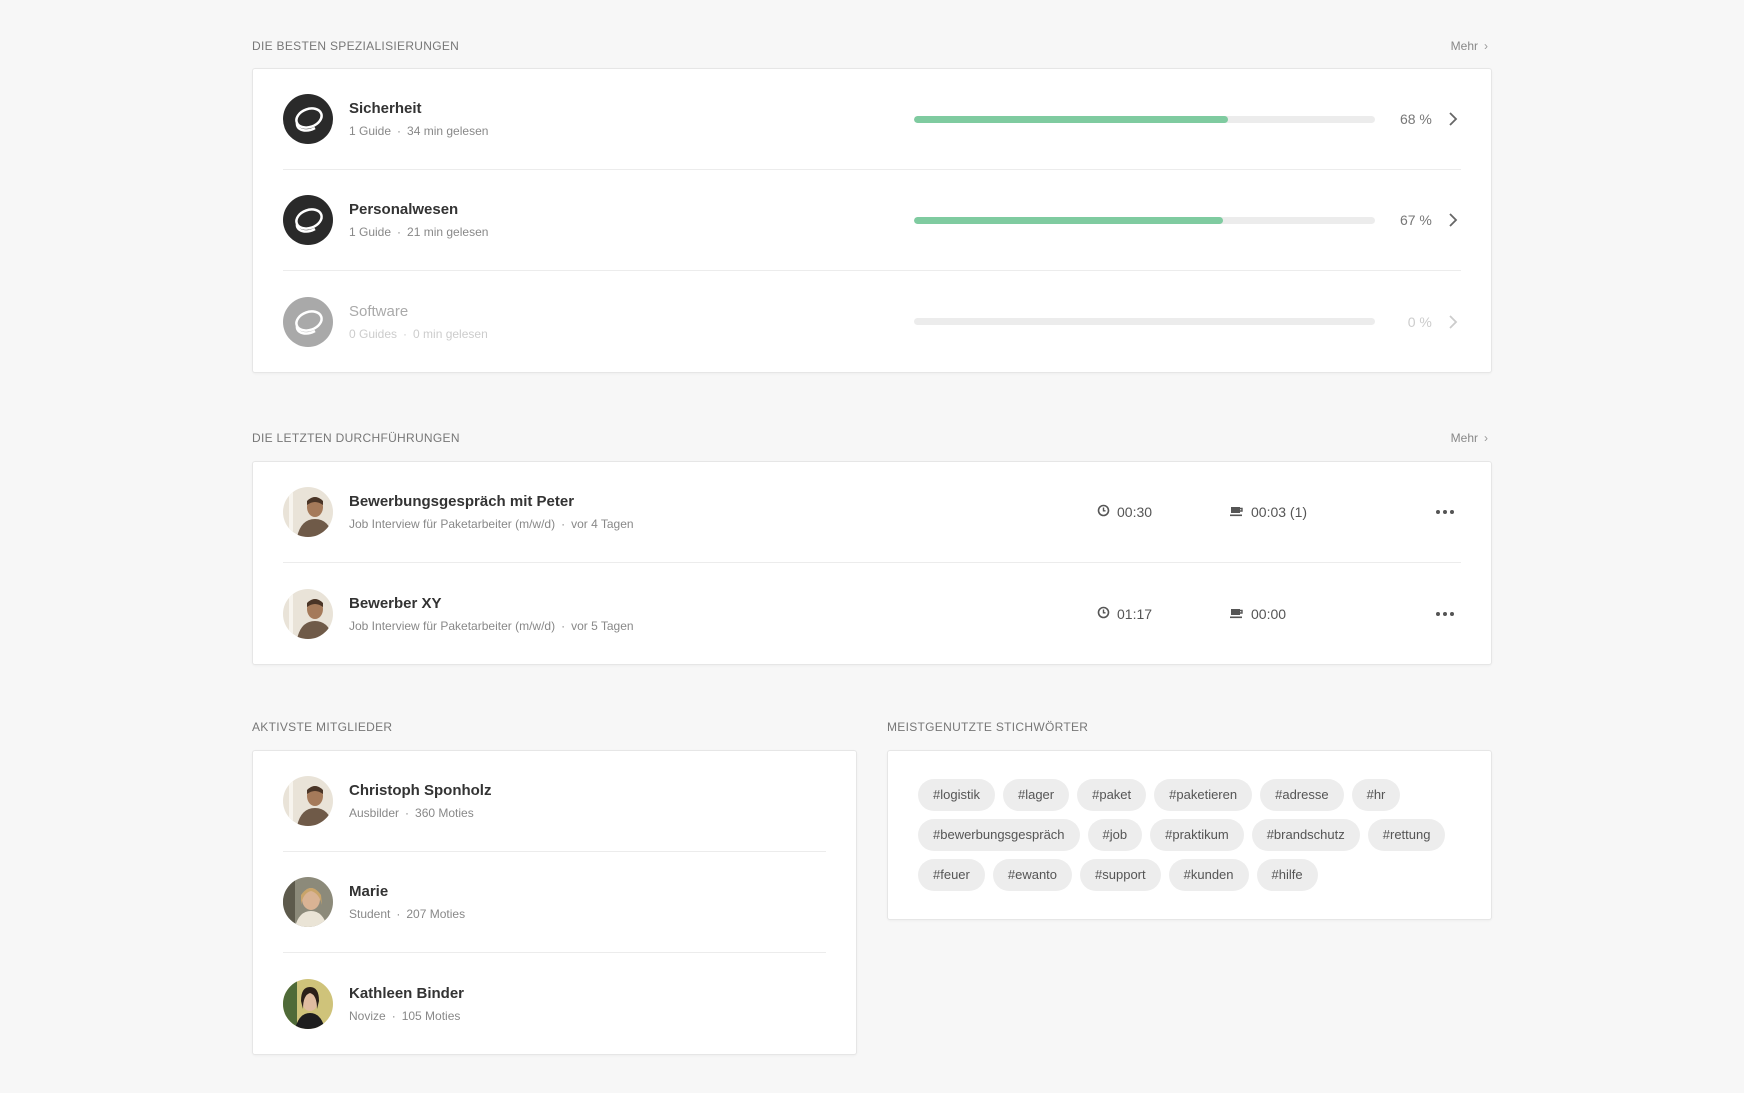 This screenshot has width=1744, height=1093. I want to click on tag: #kunden, so click(1208, 875).